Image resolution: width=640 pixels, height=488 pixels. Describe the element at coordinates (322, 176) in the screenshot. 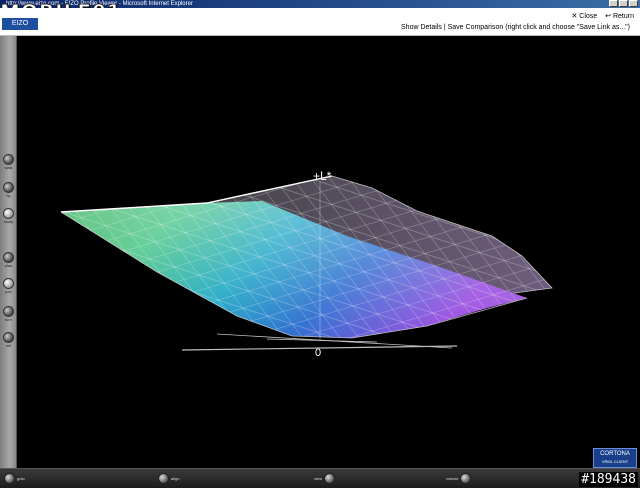

I see `l-axis-label: +L*` at that location.